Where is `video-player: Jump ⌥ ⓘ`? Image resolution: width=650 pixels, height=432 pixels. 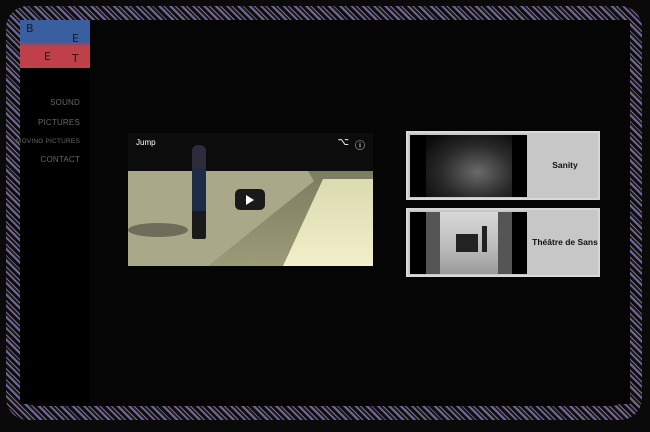 video-player: Jump ⌥ ⓘ is located at coordinates (250, 199).